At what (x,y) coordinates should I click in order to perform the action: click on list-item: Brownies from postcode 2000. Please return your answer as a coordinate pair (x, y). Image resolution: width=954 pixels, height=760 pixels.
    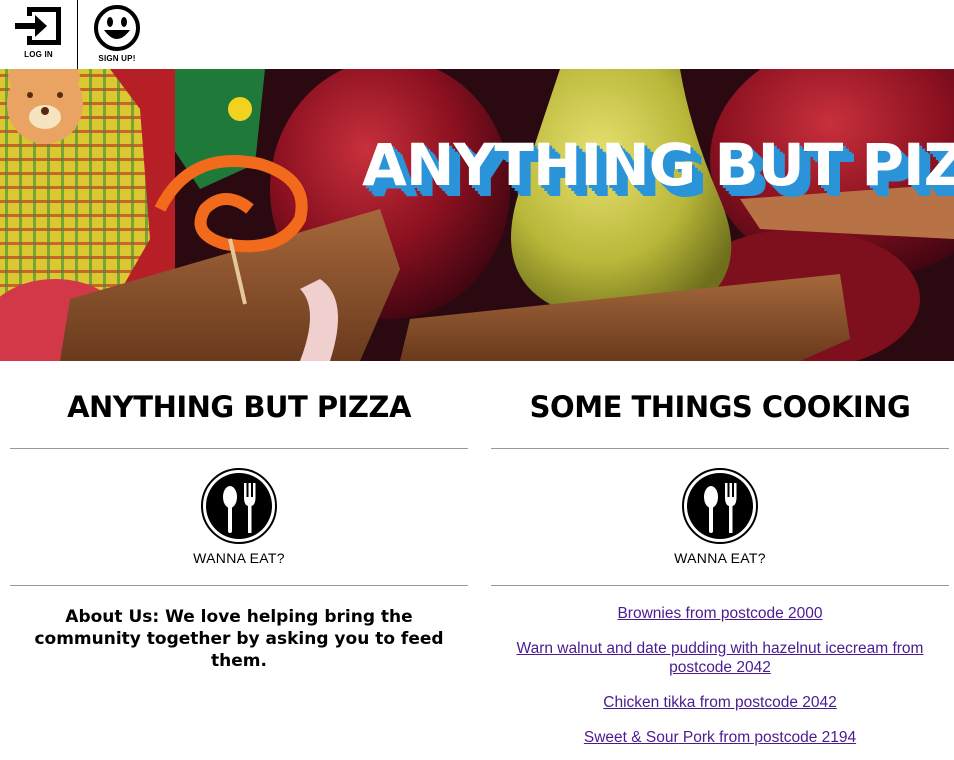
    Looking at the image, I should click on (720, 613).